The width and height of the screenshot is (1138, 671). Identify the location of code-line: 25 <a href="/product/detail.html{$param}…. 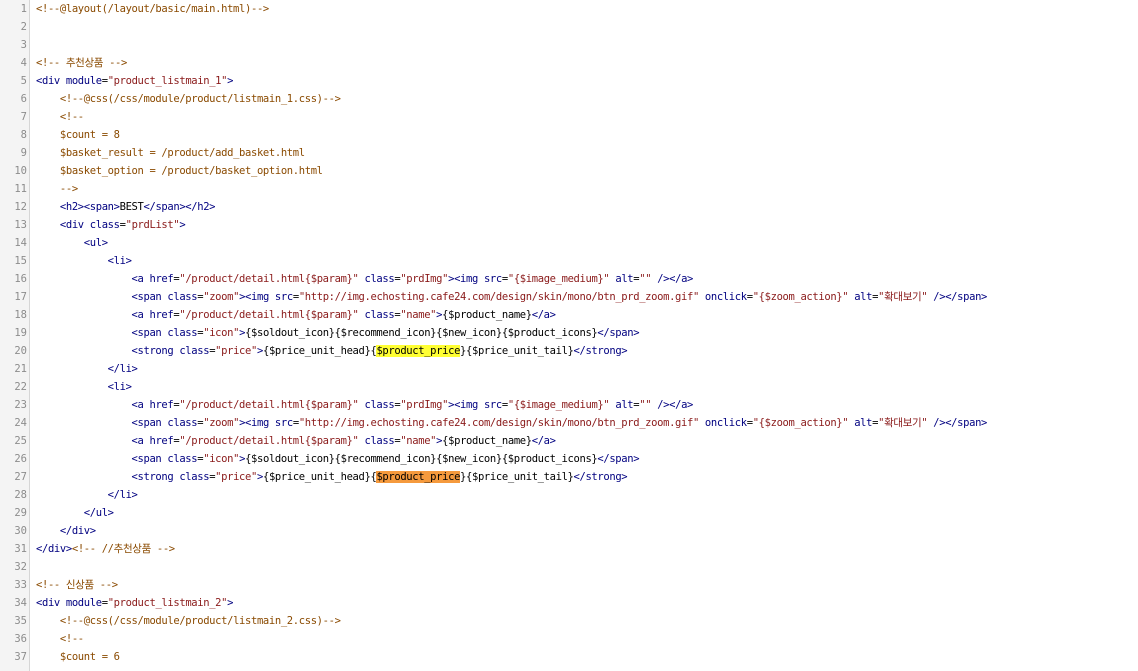
(569, 441).